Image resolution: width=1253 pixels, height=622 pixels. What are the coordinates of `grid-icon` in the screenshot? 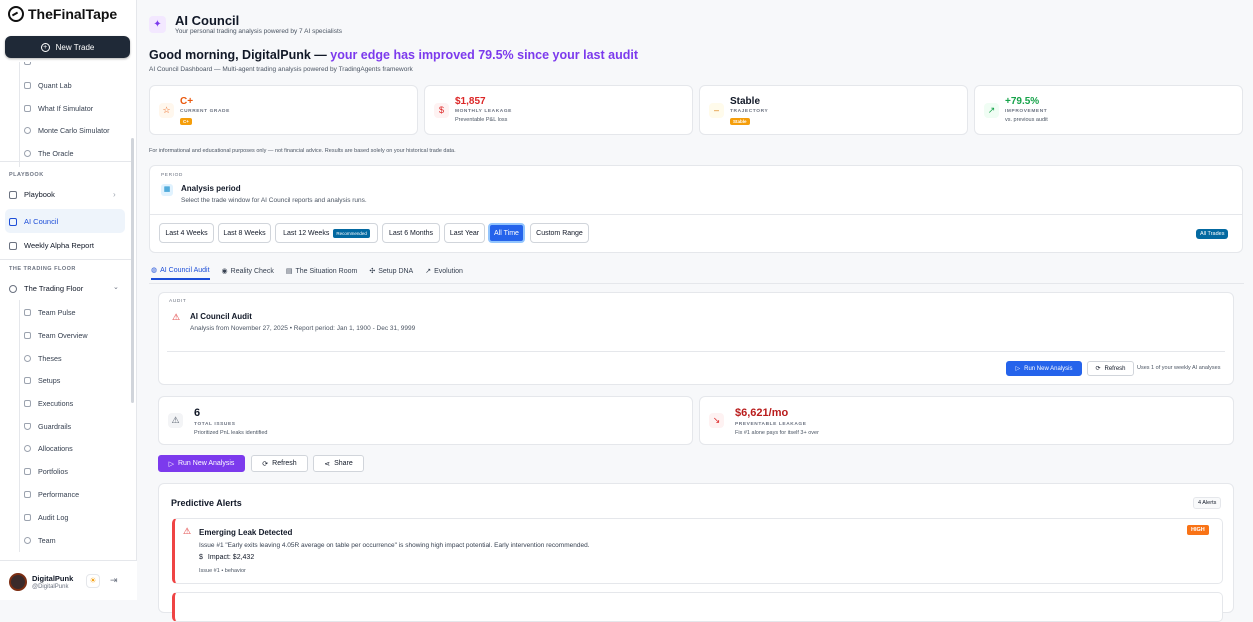 It's located at (27, 335).